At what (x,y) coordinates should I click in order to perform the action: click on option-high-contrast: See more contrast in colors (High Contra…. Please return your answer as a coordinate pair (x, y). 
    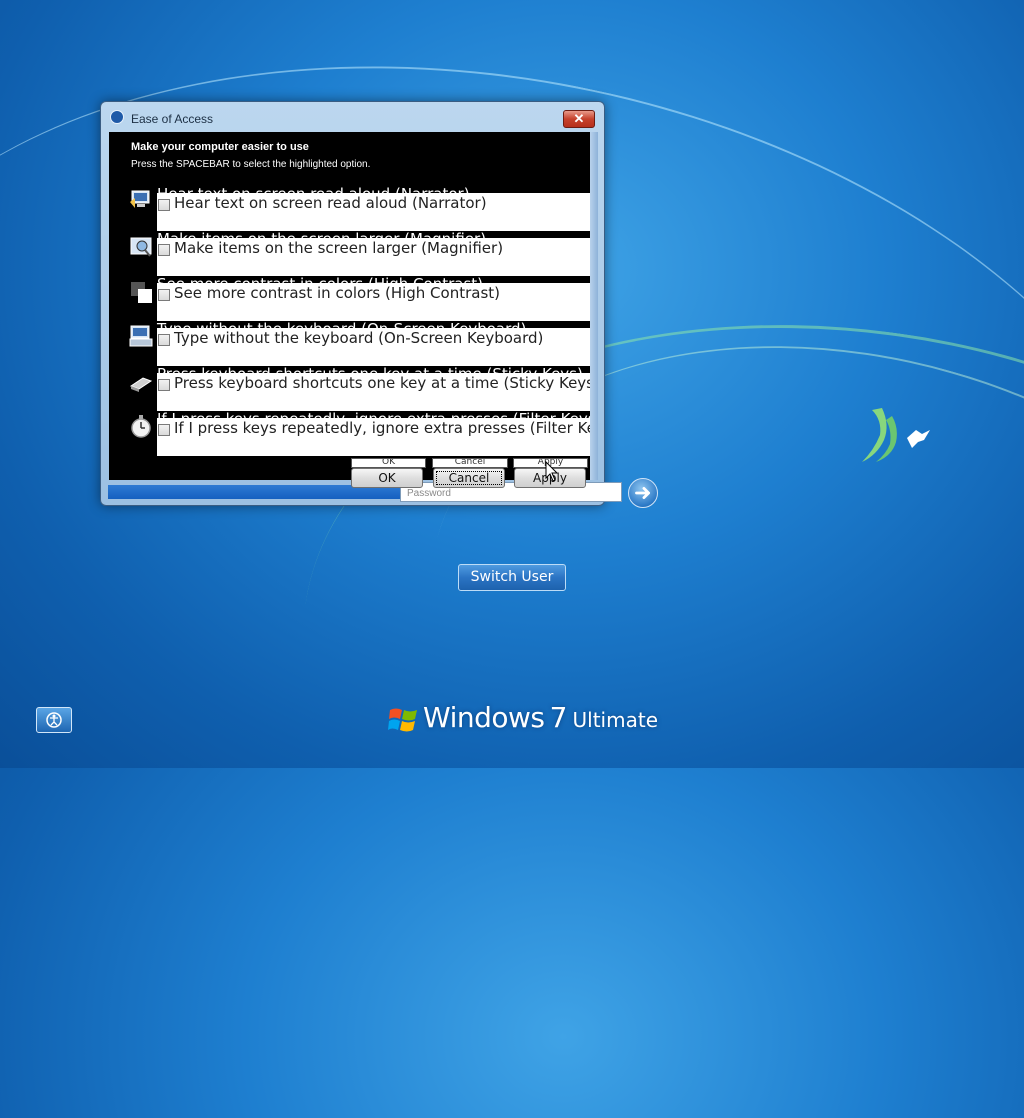
    Looking at the image, I should click on (377, 302).